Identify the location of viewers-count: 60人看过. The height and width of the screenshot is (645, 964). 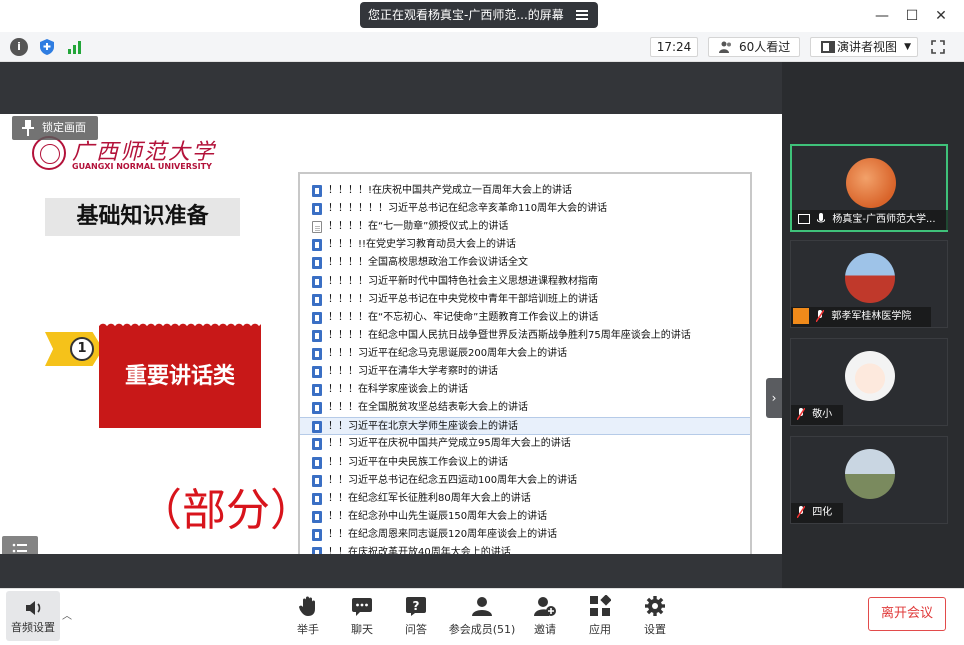
(754, 47).